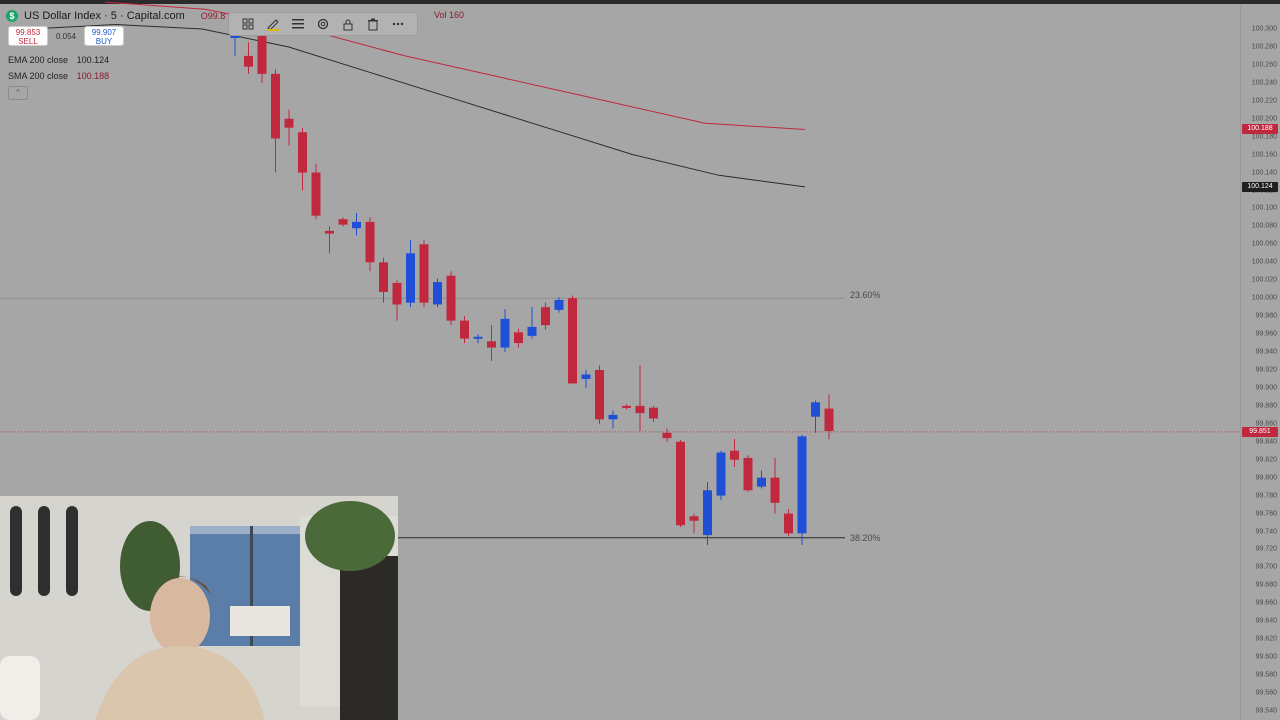  I want to click on price-tick-label: 100.000, so click(1264, 298).